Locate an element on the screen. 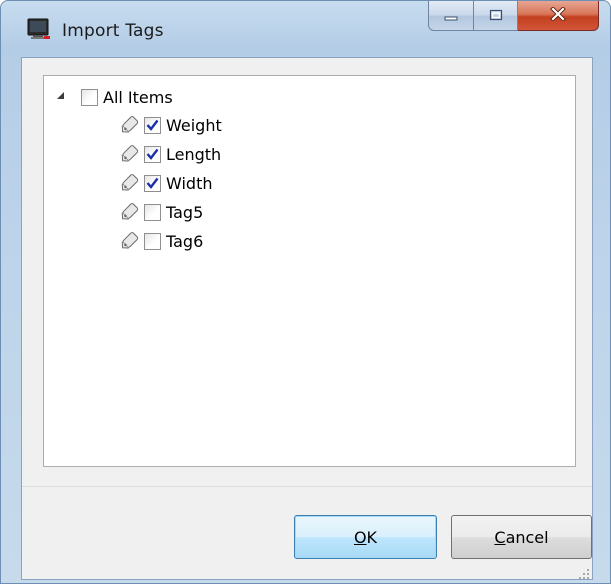  app-icon is located at coordinates (39, 29).